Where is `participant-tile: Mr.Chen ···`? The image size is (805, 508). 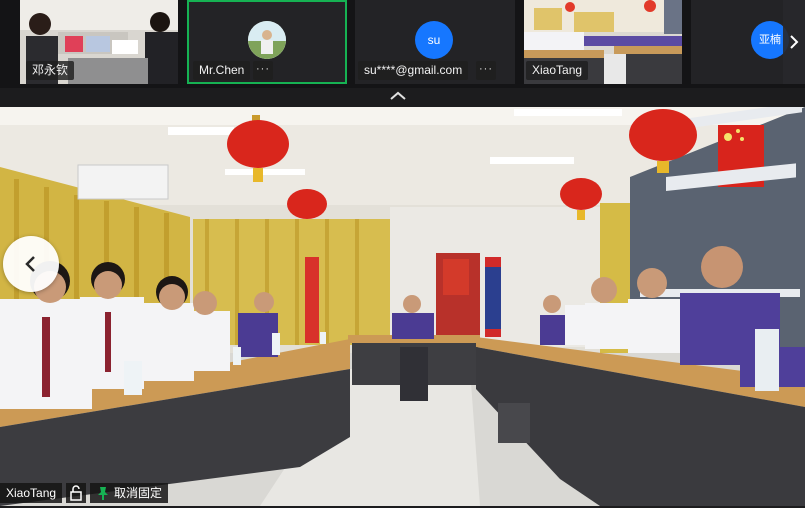 participant-tile: Mr.Chen ··· is located at coordinates (267, 42).